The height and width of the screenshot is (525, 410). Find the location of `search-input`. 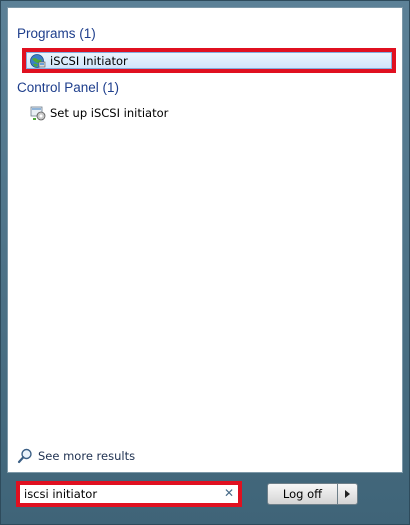

search-input is located at coordinates (120, 494).